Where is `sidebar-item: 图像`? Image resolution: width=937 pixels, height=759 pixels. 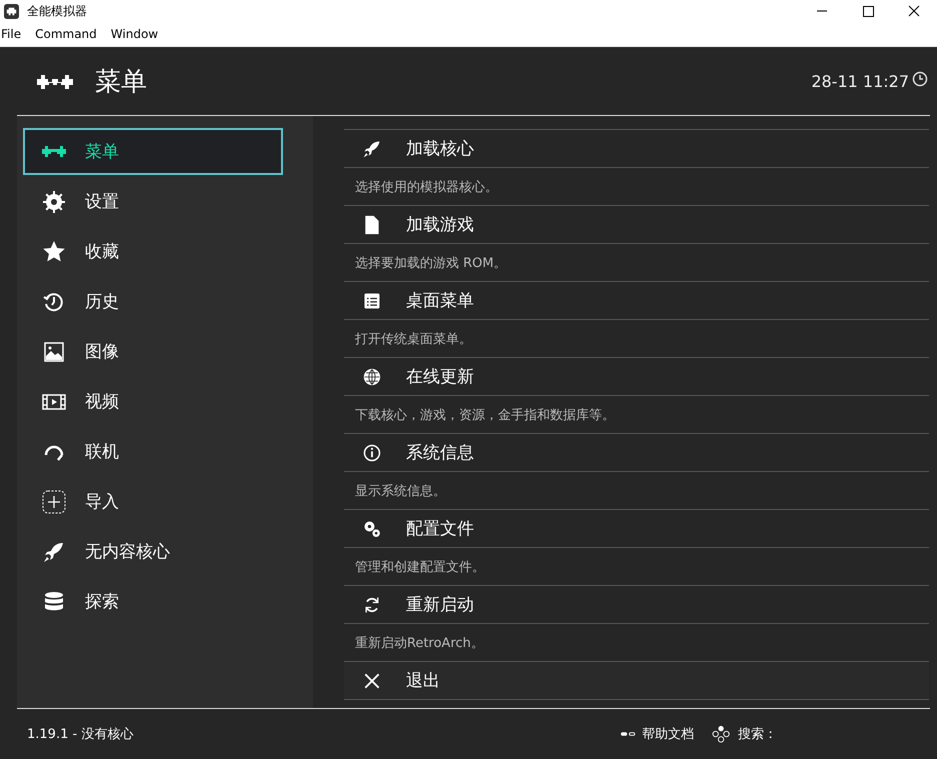 sidebar-item: 图像 is located at coordinates (153, 351).